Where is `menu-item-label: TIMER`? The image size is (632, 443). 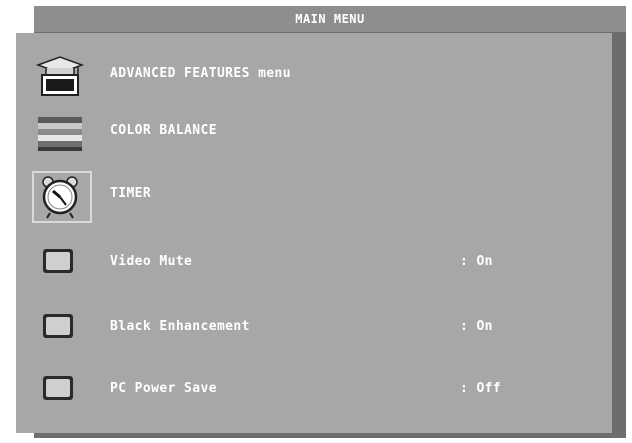 menu-item-label: TIMER is located at coordinates (131, 193).